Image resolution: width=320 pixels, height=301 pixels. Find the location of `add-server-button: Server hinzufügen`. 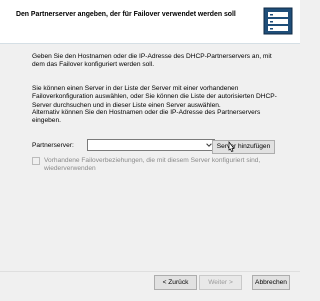

add-server-button: Server hinzufügen is located at coordinates (243, 147).